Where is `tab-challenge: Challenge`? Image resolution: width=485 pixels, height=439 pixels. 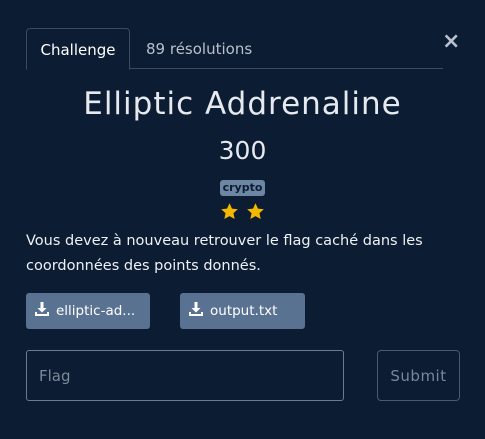 tab-challenge: Challenge is located at coordinates (78, 49).